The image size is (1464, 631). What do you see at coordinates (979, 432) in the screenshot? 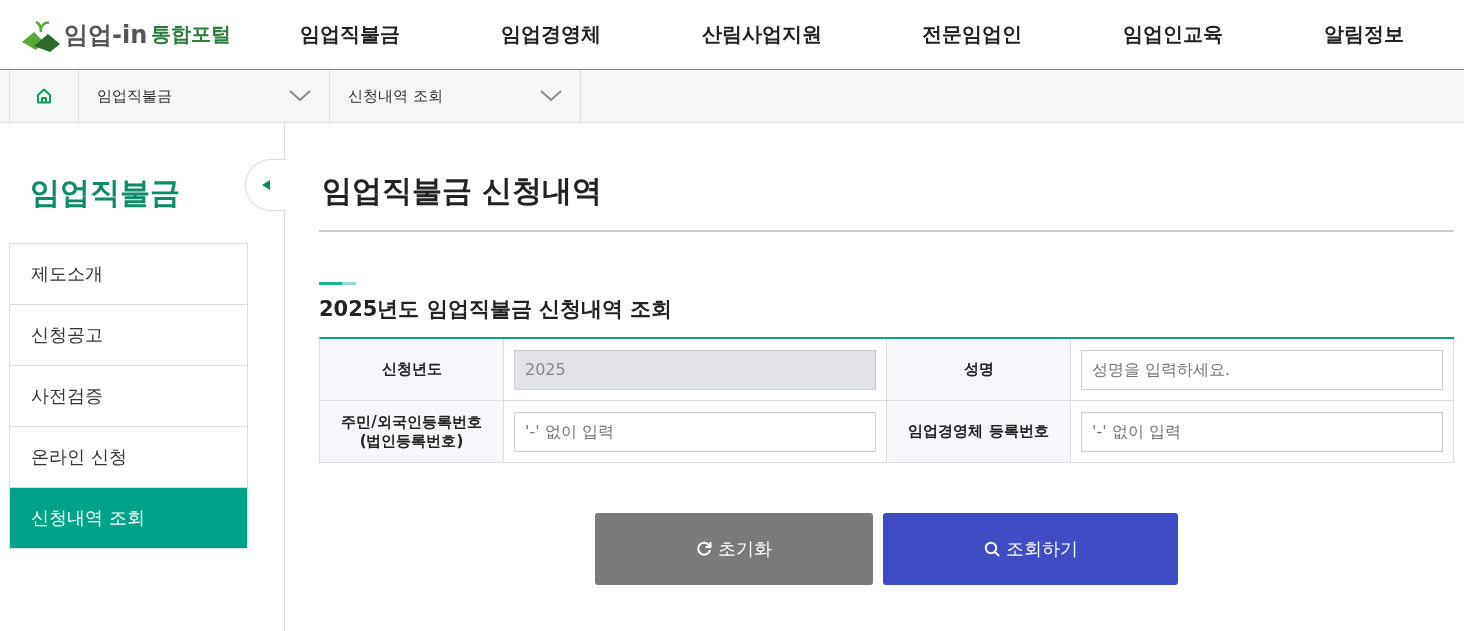
I see `field-label: 임업경영체 등록번호` at bounding box center [979, 432].